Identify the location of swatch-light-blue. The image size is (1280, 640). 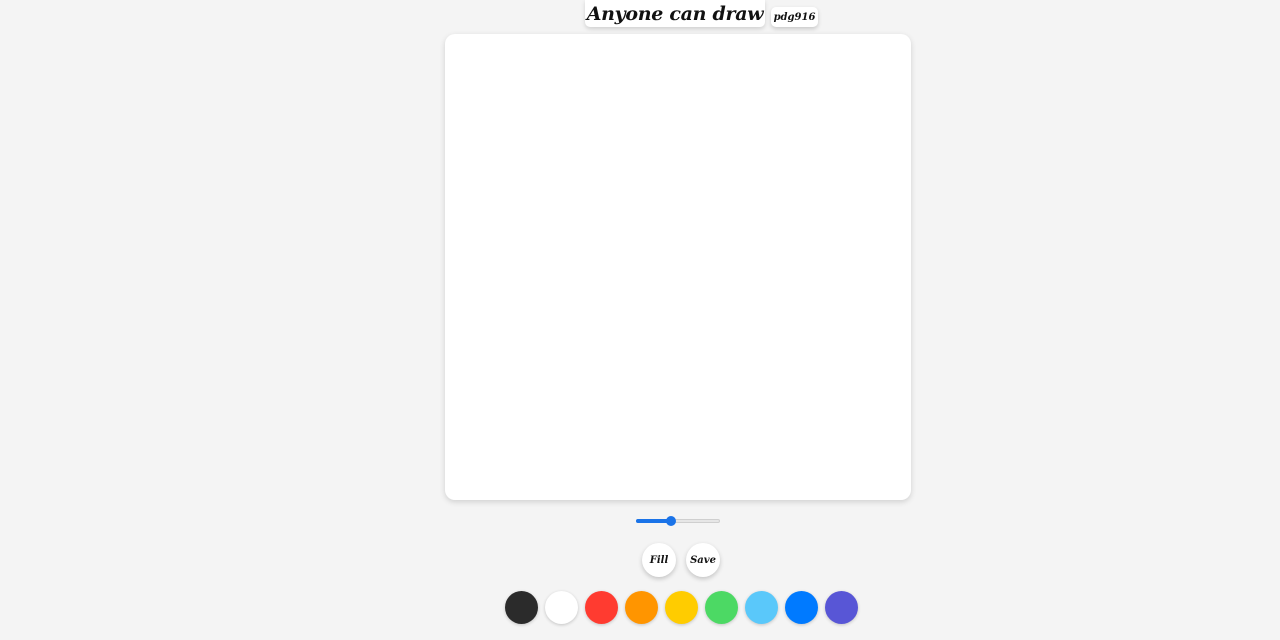
(761, 607).